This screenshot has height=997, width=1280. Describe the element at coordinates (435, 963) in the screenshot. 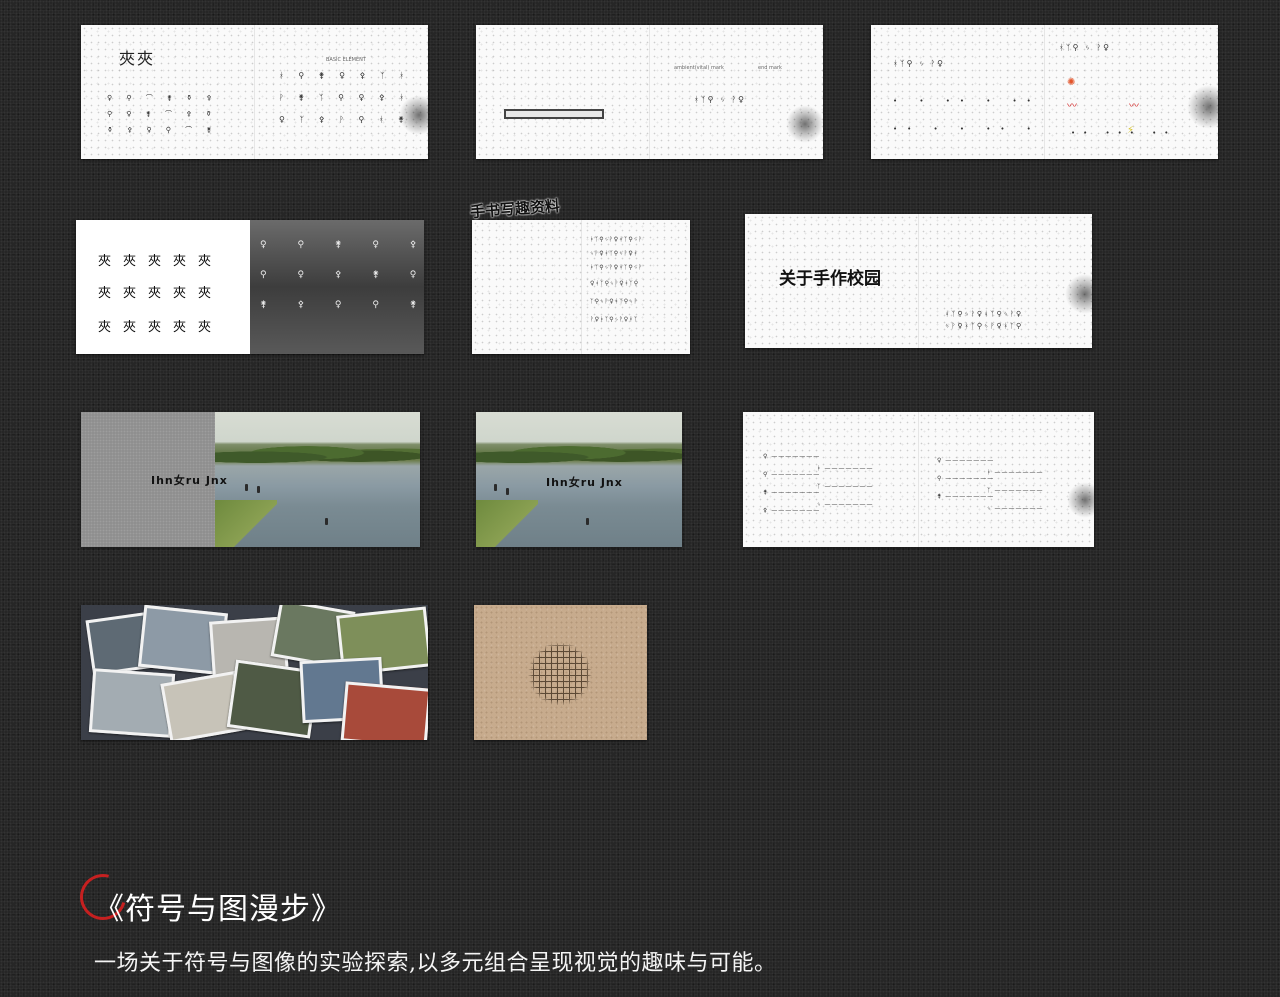

I see `project-subtitle: 一场关于符号与图像的实验探索,以多元组合呈现视觉的趣味与可能。` at that location.